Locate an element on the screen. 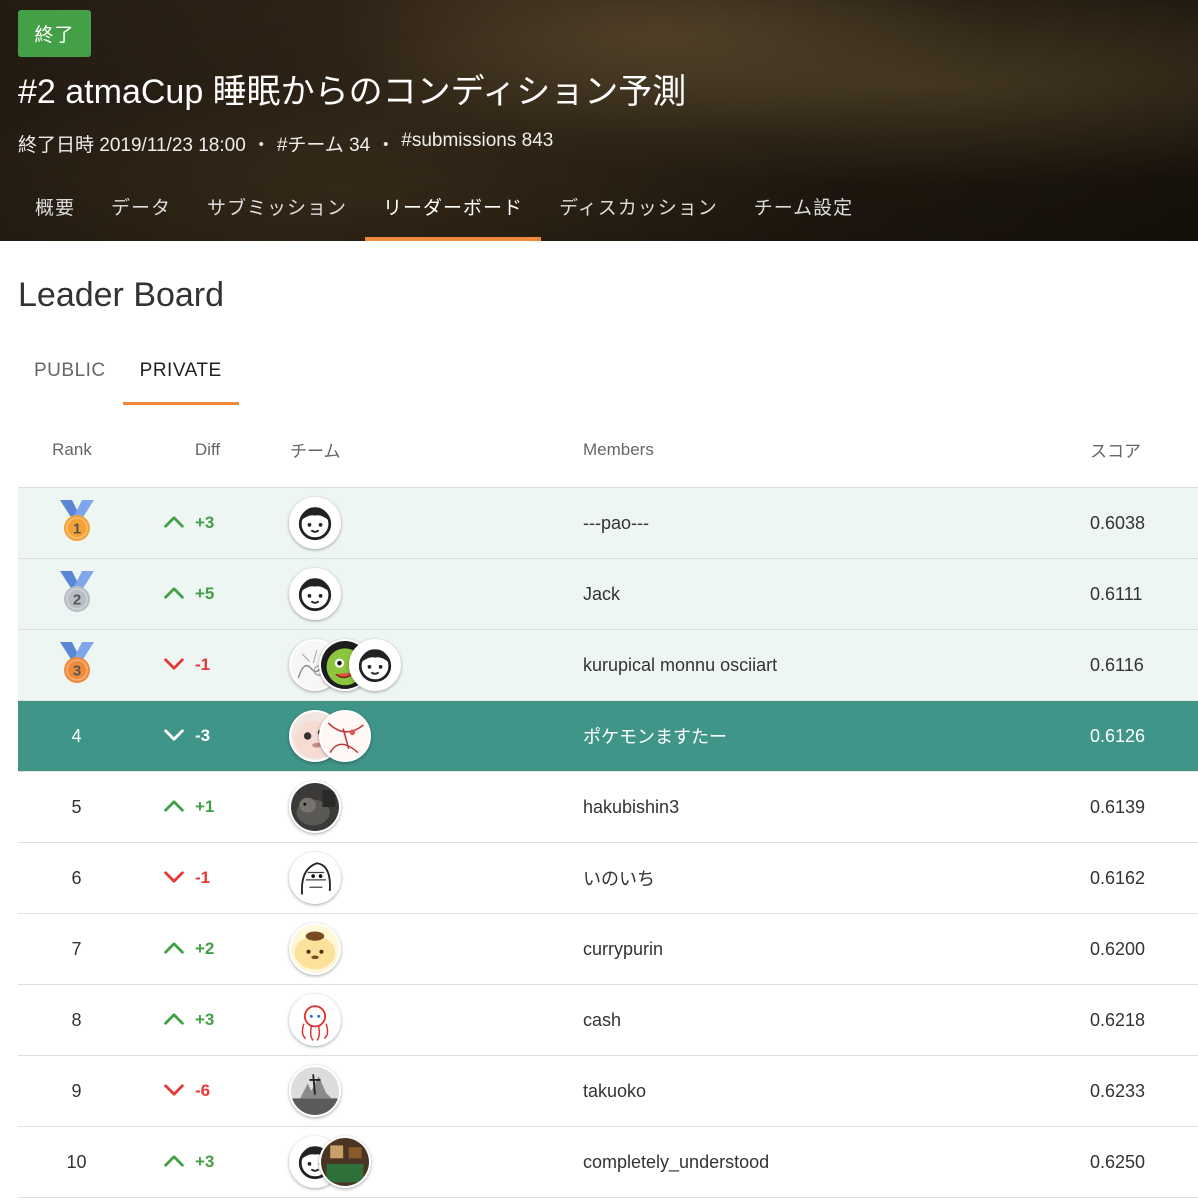 Image resolution: width=1198 pixels, height=1200 pixels. rank-value: 9 is located at coordinates (76, 1090).